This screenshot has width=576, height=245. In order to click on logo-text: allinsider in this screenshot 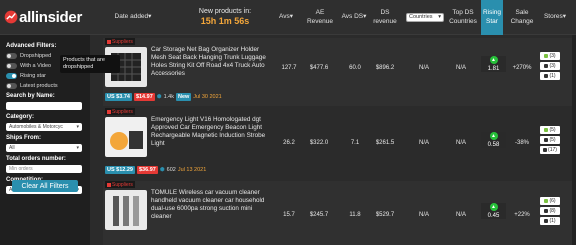, I will do `click(50, 17)`.